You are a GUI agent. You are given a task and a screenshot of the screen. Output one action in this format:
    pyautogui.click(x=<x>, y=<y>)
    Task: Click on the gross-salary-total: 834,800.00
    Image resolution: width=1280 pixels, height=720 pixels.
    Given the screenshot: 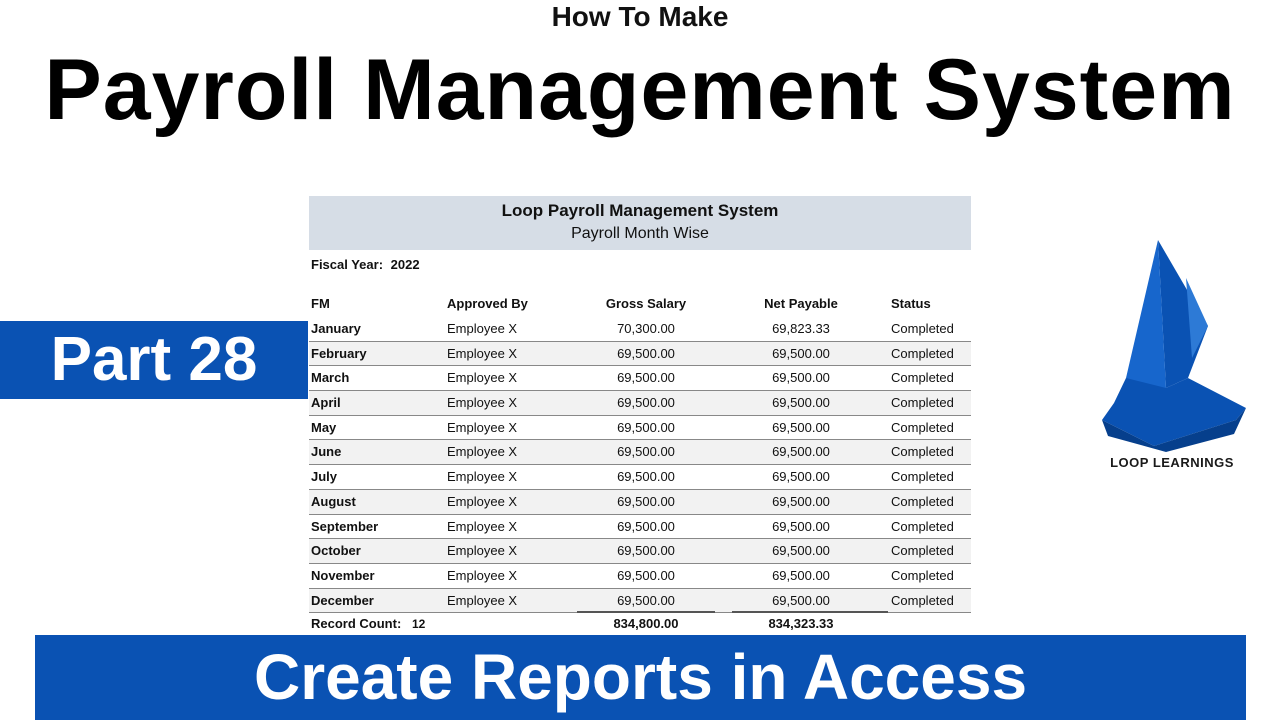 What is the action you would take?
    pyautogui.click(x=646, y=623)
    